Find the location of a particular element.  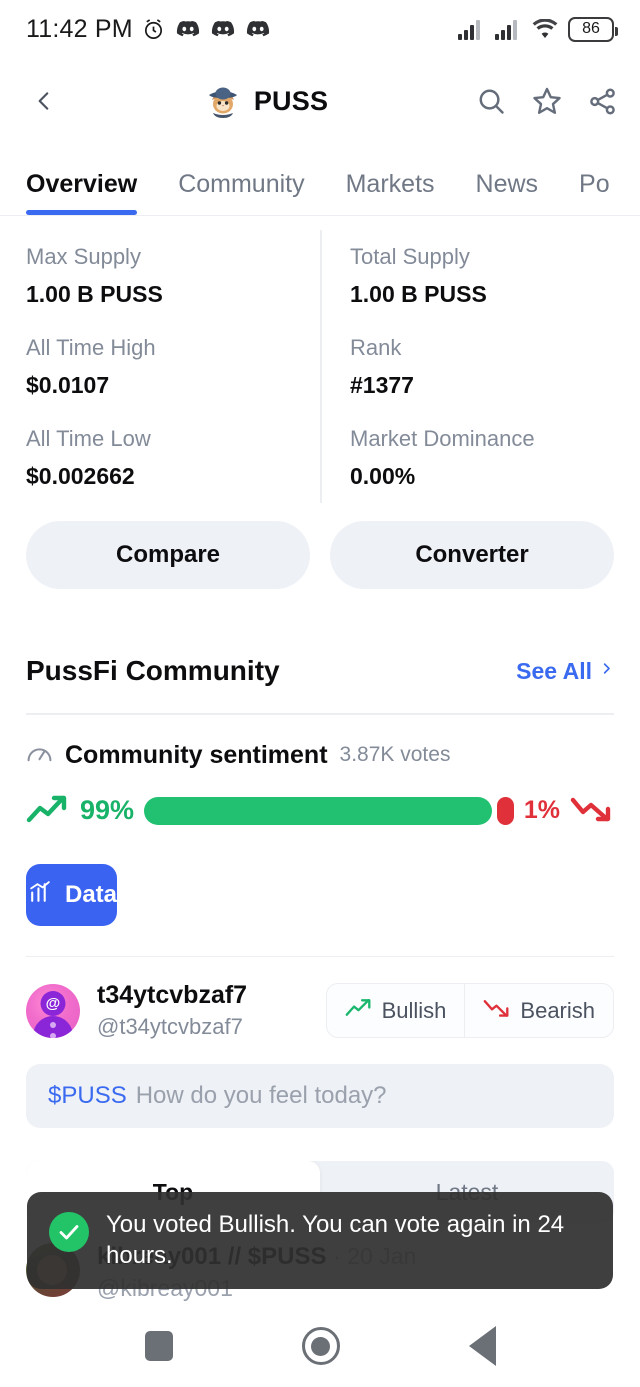

bearish-percent: 1% is located at coordinates (541, 810).